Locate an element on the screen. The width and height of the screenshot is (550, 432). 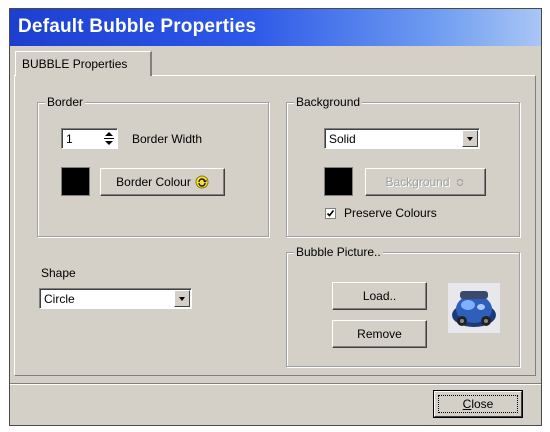
background-group-label: Background is located at coordinates (328, 102).